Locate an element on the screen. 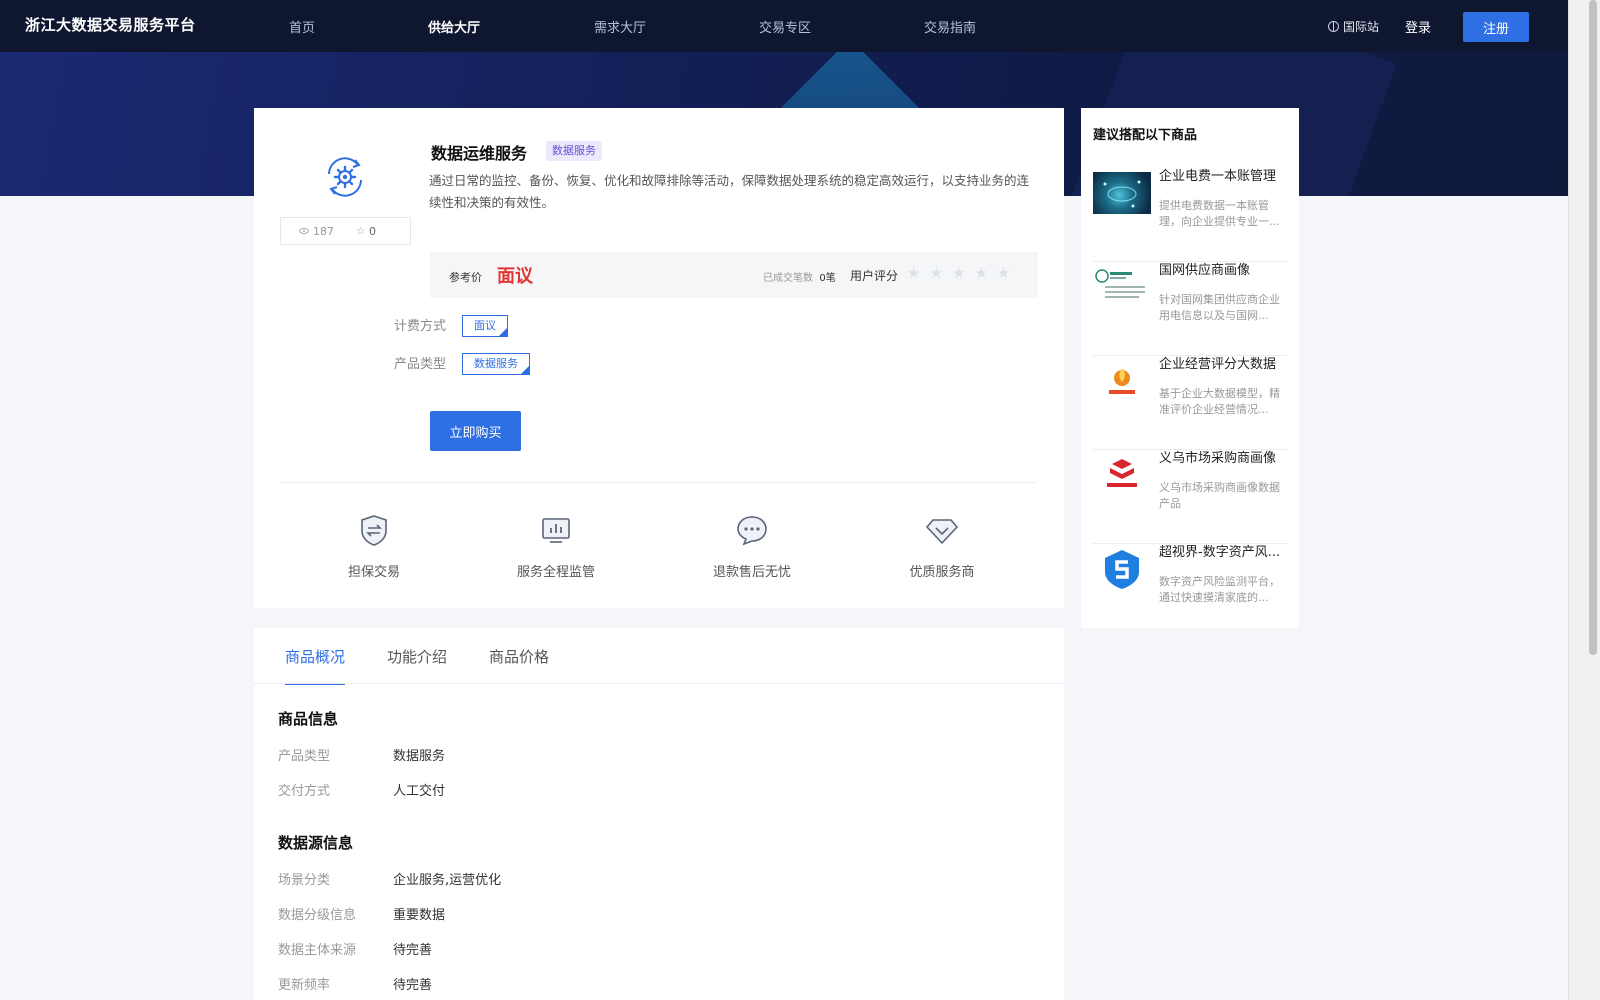 The width and height of the screenshot is (1600, 1000). feature-supervision: 服务全程监管 is located at coordinates (556, 546).